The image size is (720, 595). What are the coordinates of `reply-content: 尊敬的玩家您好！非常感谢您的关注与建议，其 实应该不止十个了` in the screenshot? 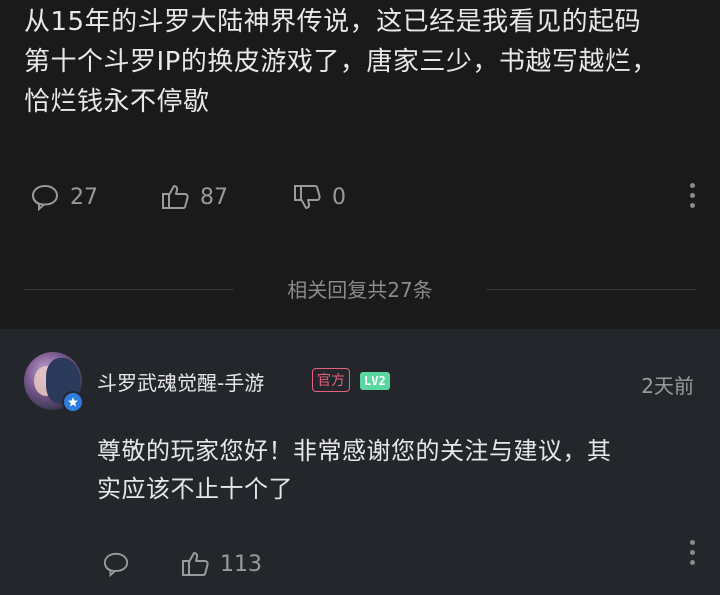 It's located at (397, 470).